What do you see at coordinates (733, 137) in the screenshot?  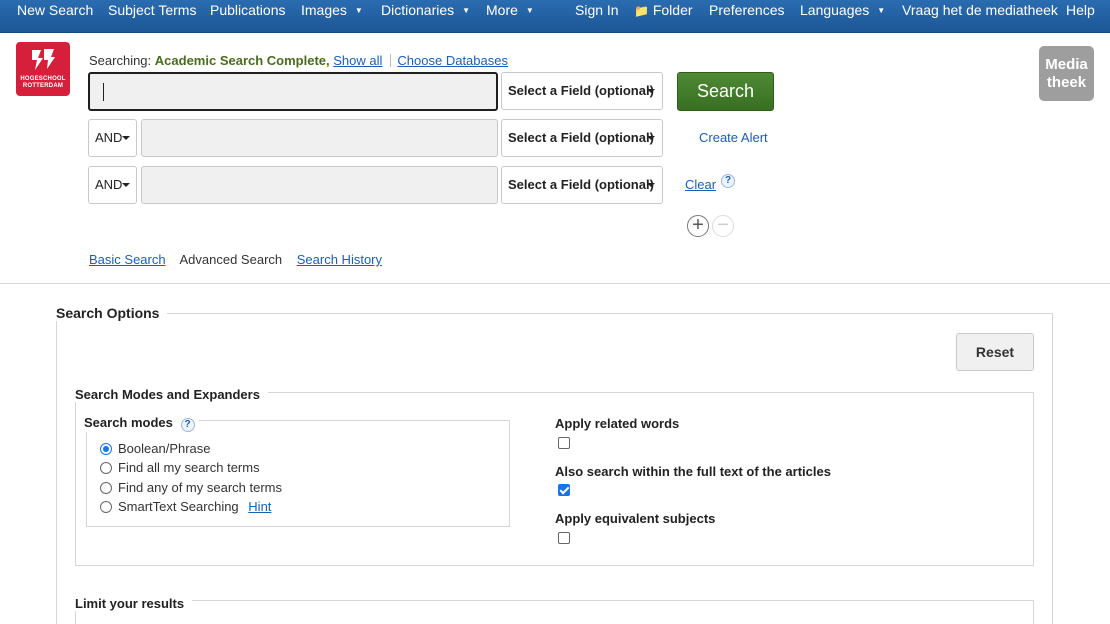 I see `create-alert-link: Create Alert` at bounding box center [733, 137].